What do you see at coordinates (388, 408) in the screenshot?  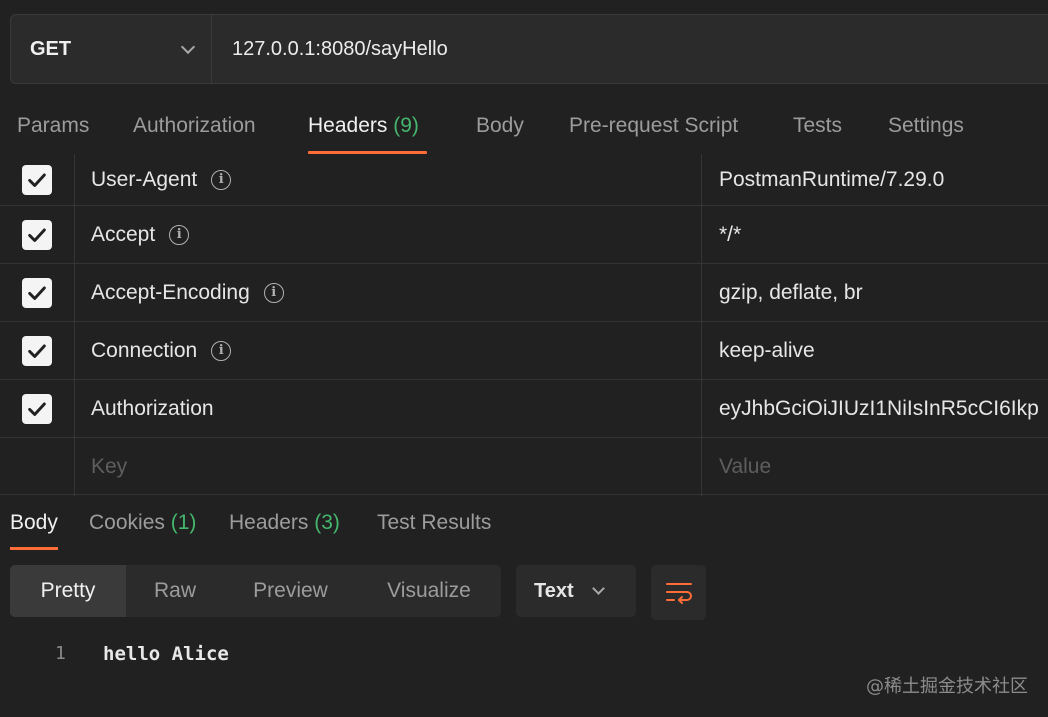 I see `header-key-cell: Authorization` at bounding box center [388, 408].